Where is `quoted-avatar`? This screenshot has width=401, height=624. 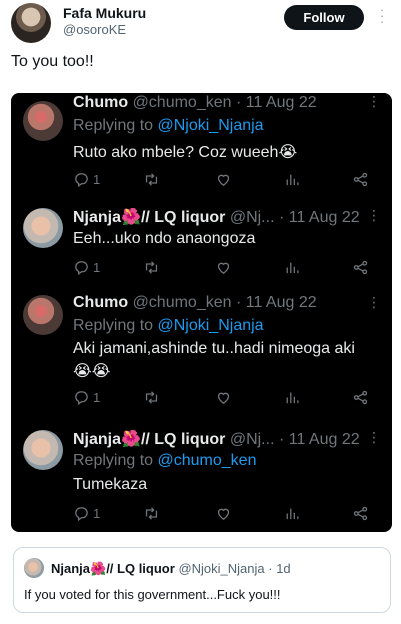 quoted-avatar is located at coordinates (34, 568).